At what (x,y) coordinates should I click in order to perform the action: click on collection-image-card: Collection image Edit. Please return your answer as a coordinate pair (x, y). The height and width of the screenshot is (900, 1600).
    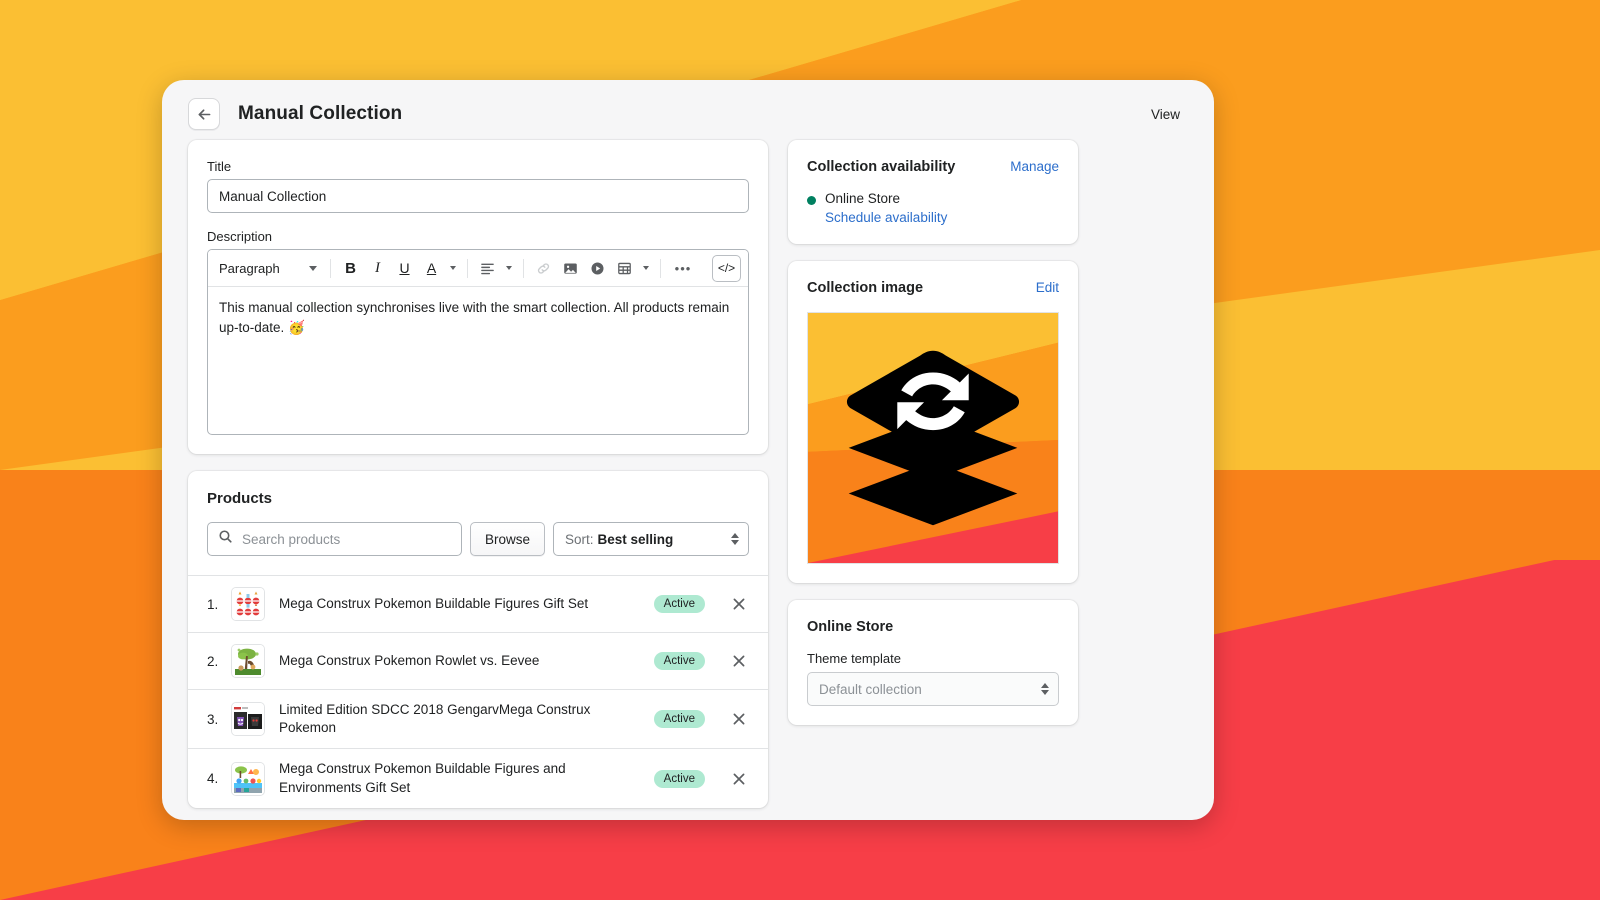
    Looking at the image, I should click on (933, 422).